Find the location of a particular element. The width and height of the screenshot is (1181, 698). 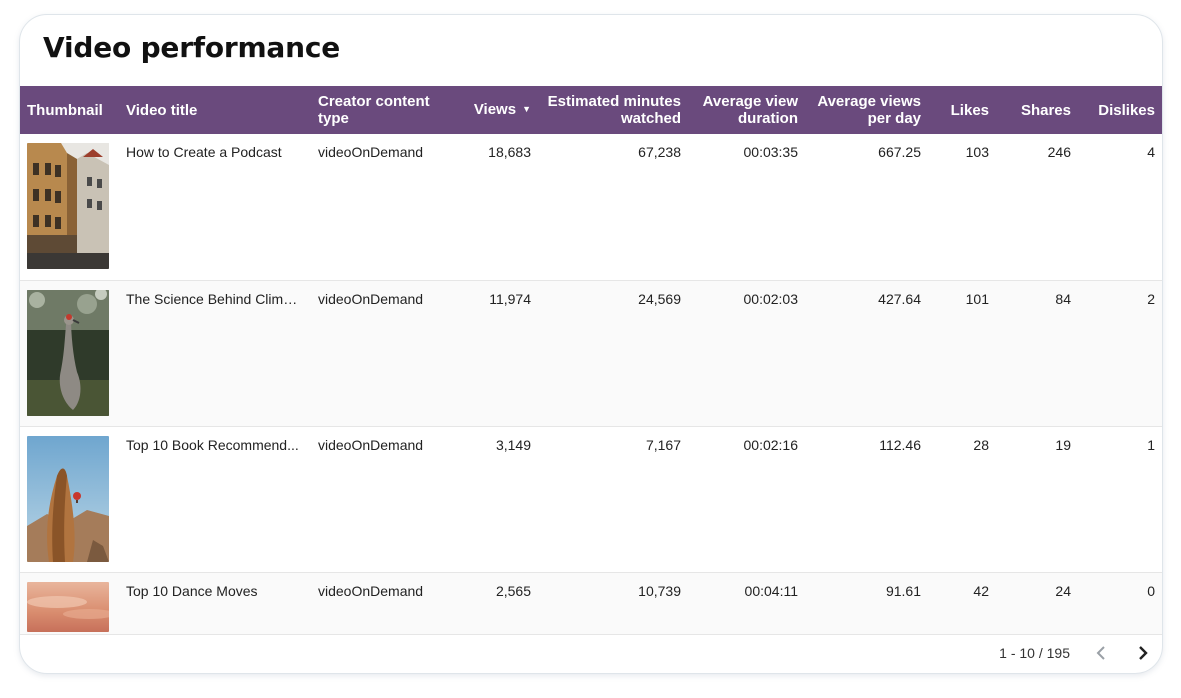

header-estimated-minutes: Estimated minutes watched is located at coordinates (615, 110).